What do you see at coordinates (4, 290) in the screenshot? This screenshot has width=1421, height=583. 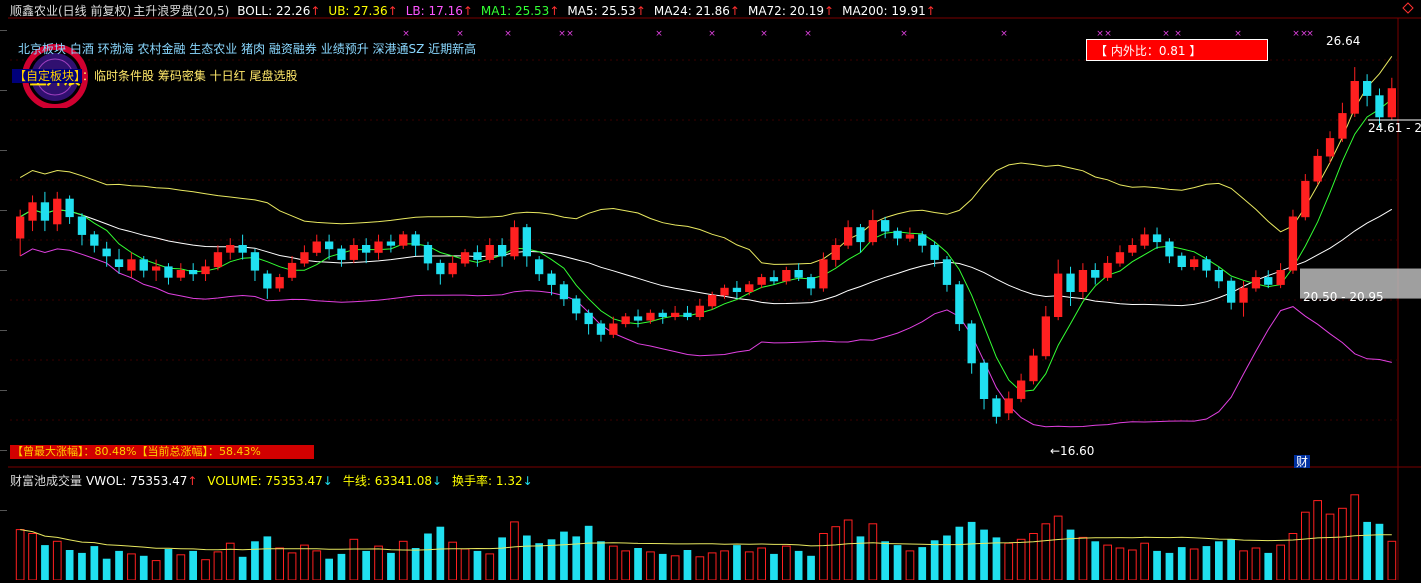 I see `side-tabs-strip` at bounding box center [4, 290].